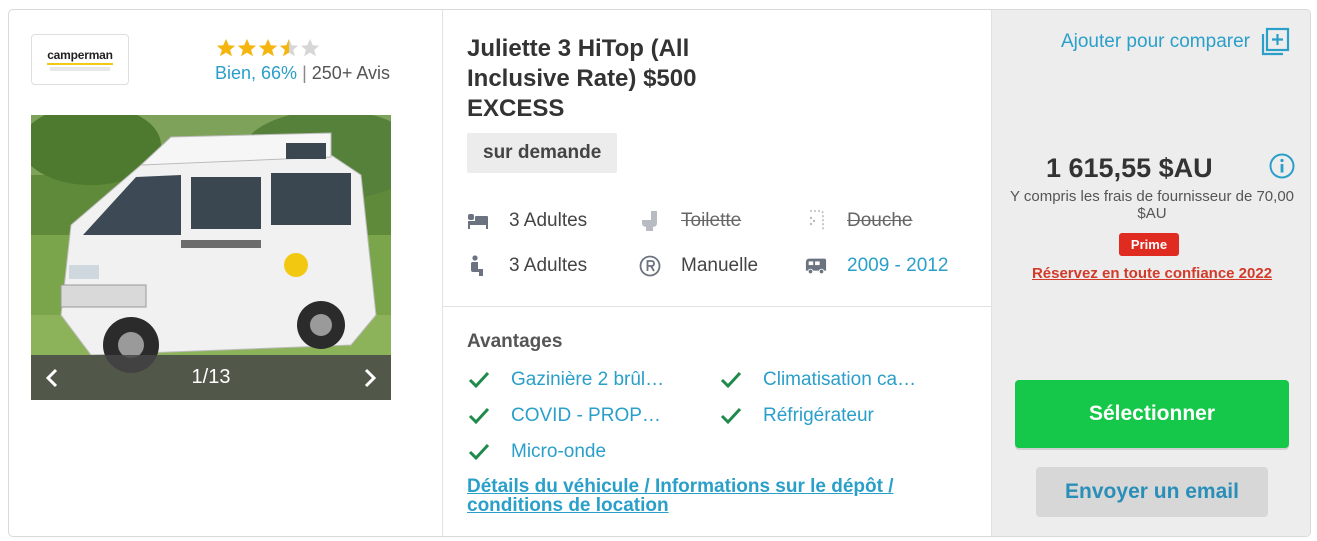 Image resolution: width=1317 pixels, height=541 pixels. What do you see at coordinates (1152, 414) in the screenshot?
I see `select-button: Sélectionner` at bounding box center [1152, 414].